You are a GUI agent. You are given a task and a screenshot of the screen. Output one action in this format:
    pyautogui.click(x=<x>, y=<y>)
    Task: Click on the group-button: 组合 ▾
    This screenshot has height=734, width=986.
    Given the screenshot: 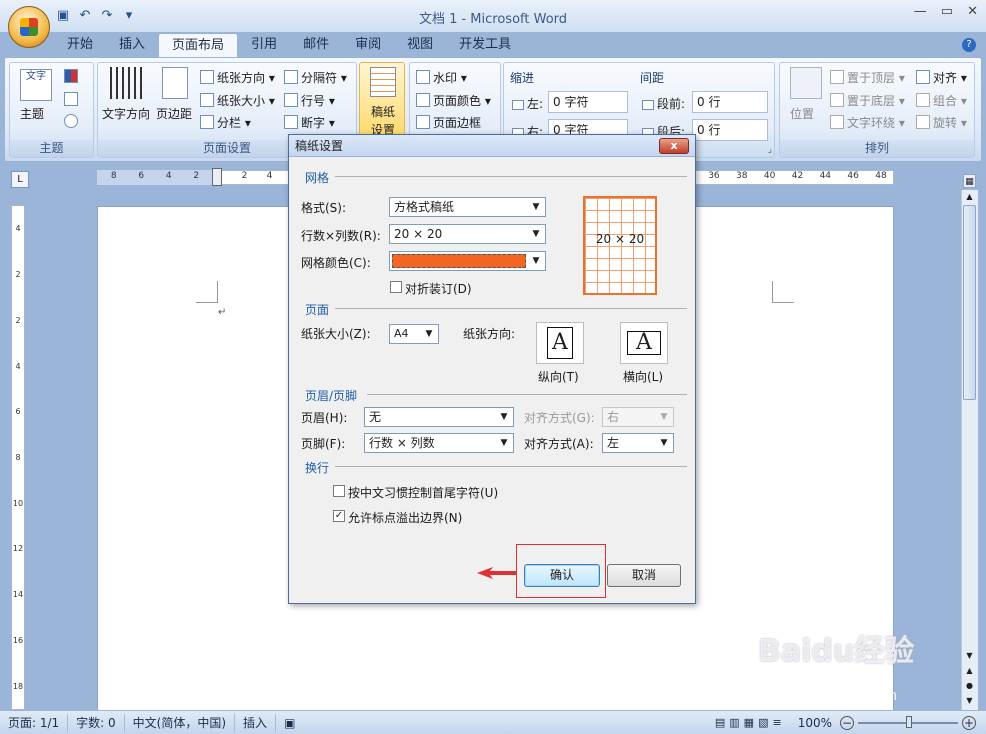 What is the action you would take?
    pyautogui.click(x=941, y=100)
    